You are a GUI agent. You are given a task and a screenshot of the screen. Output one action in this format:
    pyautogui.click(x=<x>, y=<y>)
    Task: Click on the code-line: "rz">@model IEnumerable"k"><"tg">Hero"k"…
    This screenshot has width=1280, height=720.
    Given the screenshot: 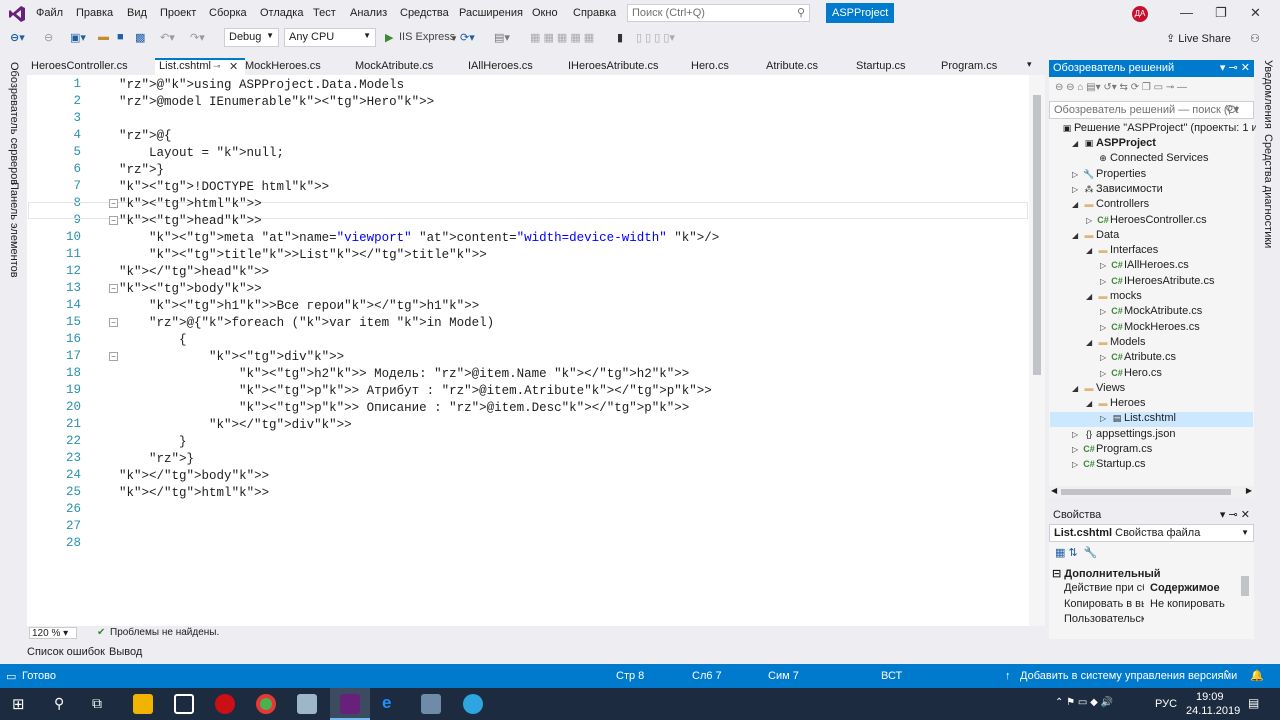 What is the action you would take?
    pyautogui.click(x=276, y=102)
    